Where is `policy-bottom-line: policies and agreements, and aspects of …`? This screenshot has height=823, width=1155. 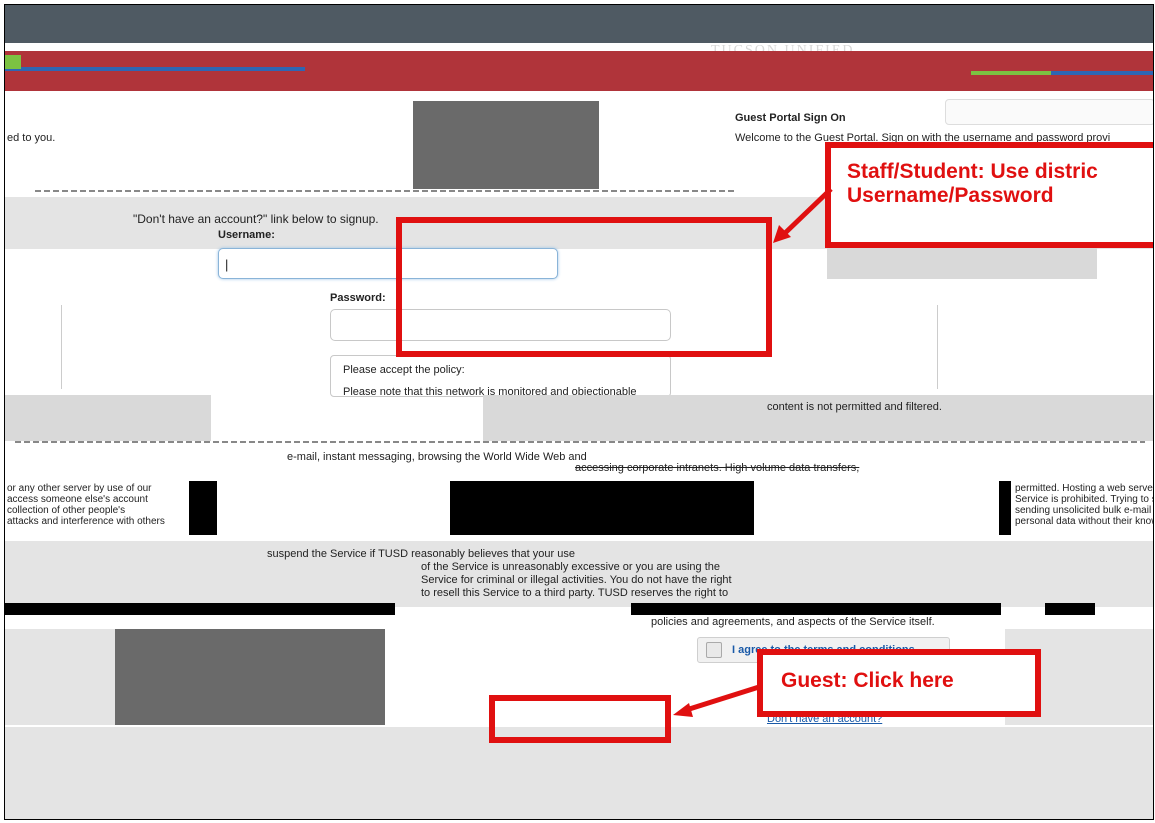 policy-bottom-line: policies and agreements, and aspects of … is located at coordinates (793, 622).